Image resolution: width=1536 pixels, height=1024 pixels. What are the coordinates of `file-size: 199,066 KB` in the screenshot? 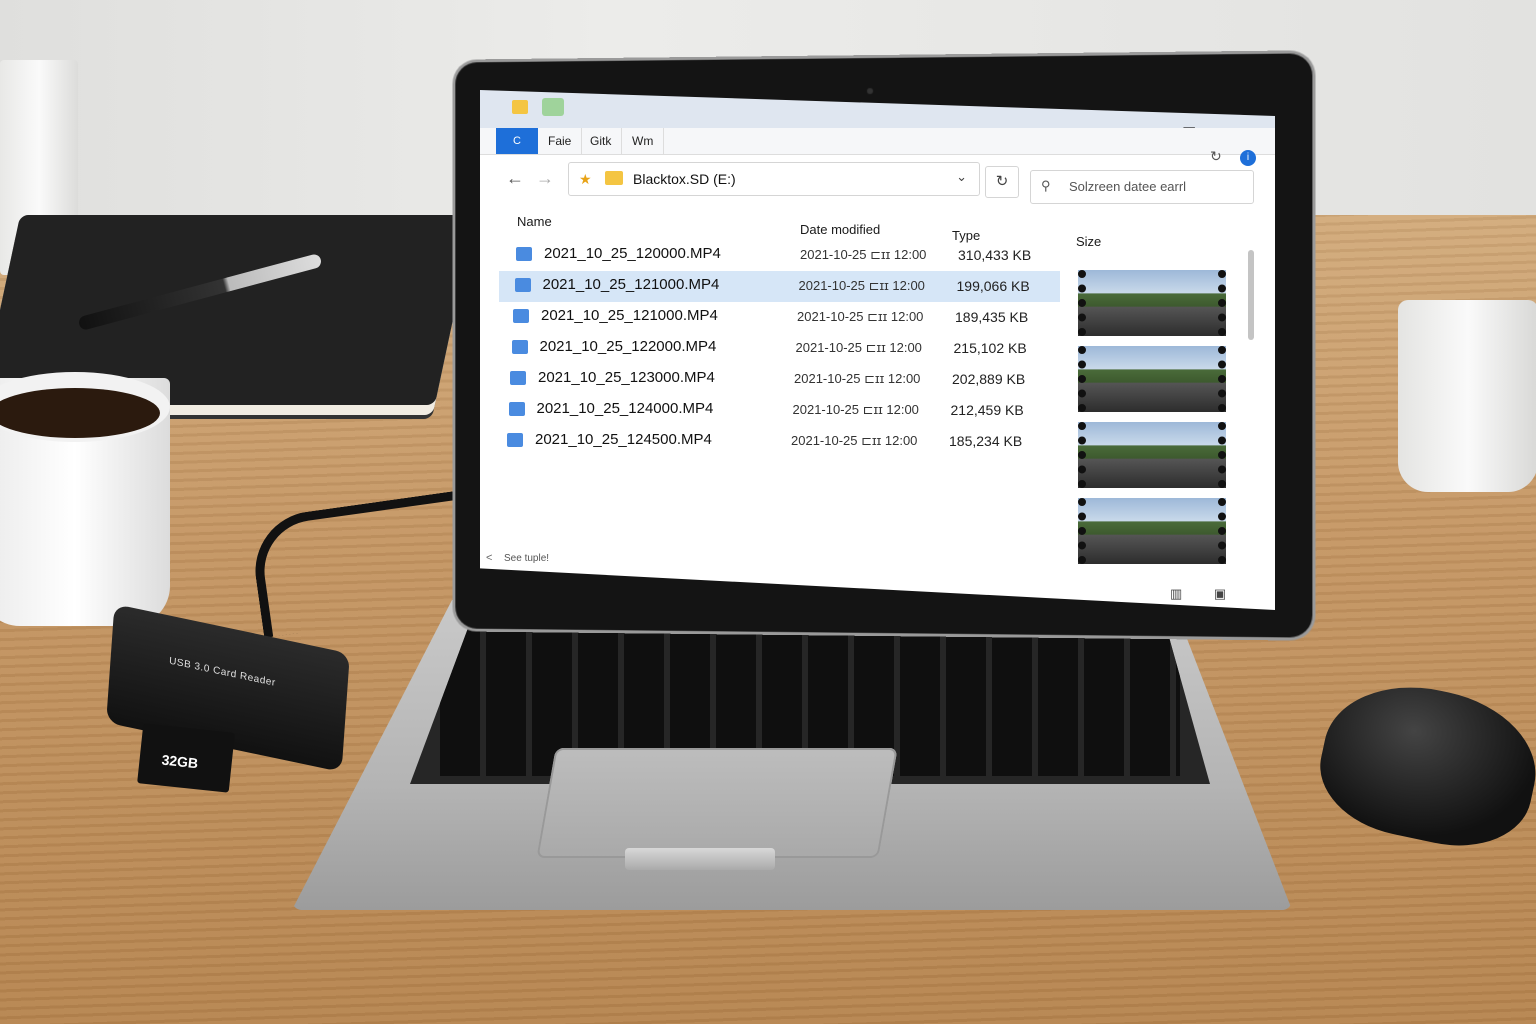 It's located at (993, 286).